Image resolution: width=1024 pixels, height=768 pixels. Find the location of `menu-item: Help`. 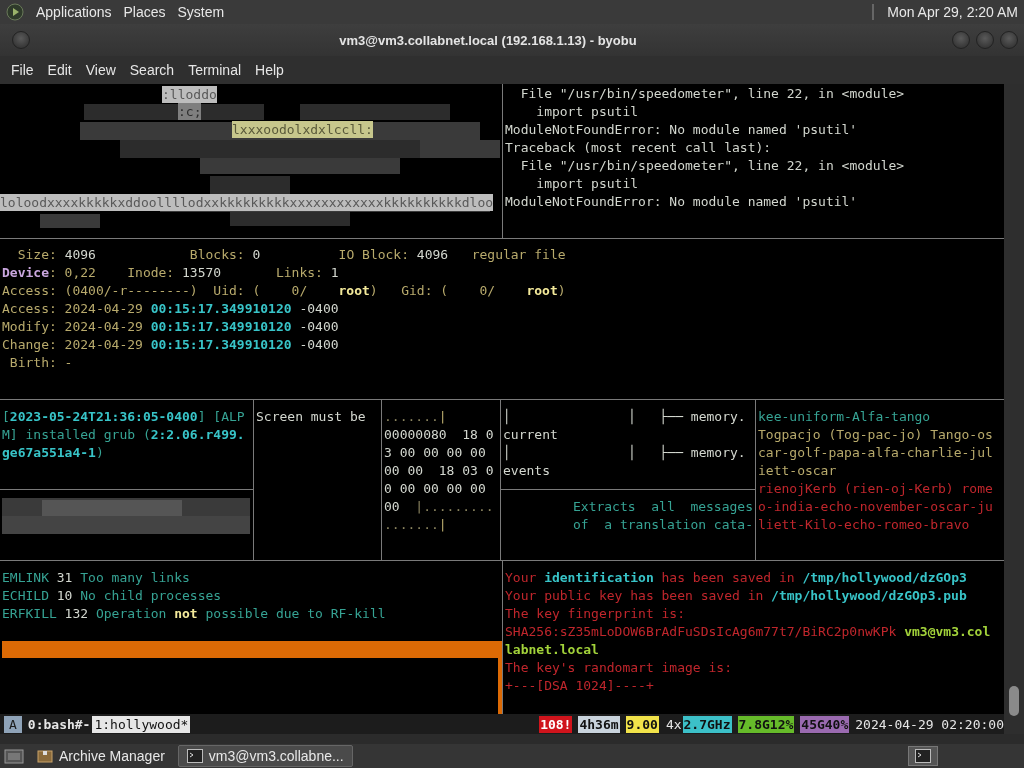

menu-item: Help is located at coordinates (269, 70).